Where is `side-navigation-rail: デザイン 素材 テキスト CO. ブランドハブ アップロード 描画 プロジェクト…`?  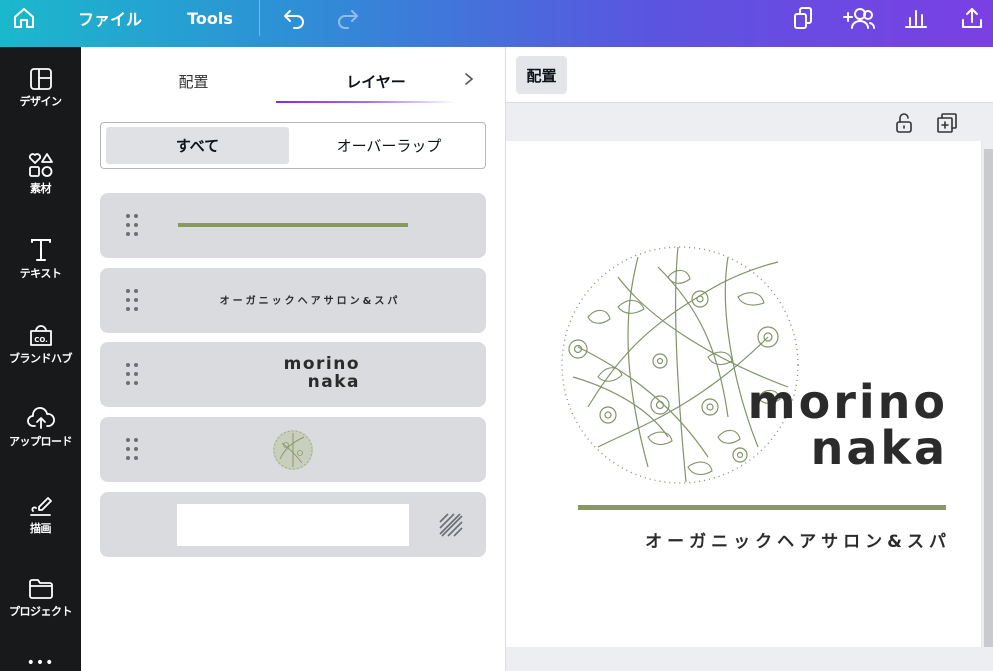
side-navigation-rail: デザイン 素材 テキスト CO. ブランドハブ アップロード 描画 プロジェクト… is located at coordinates (40, 359).